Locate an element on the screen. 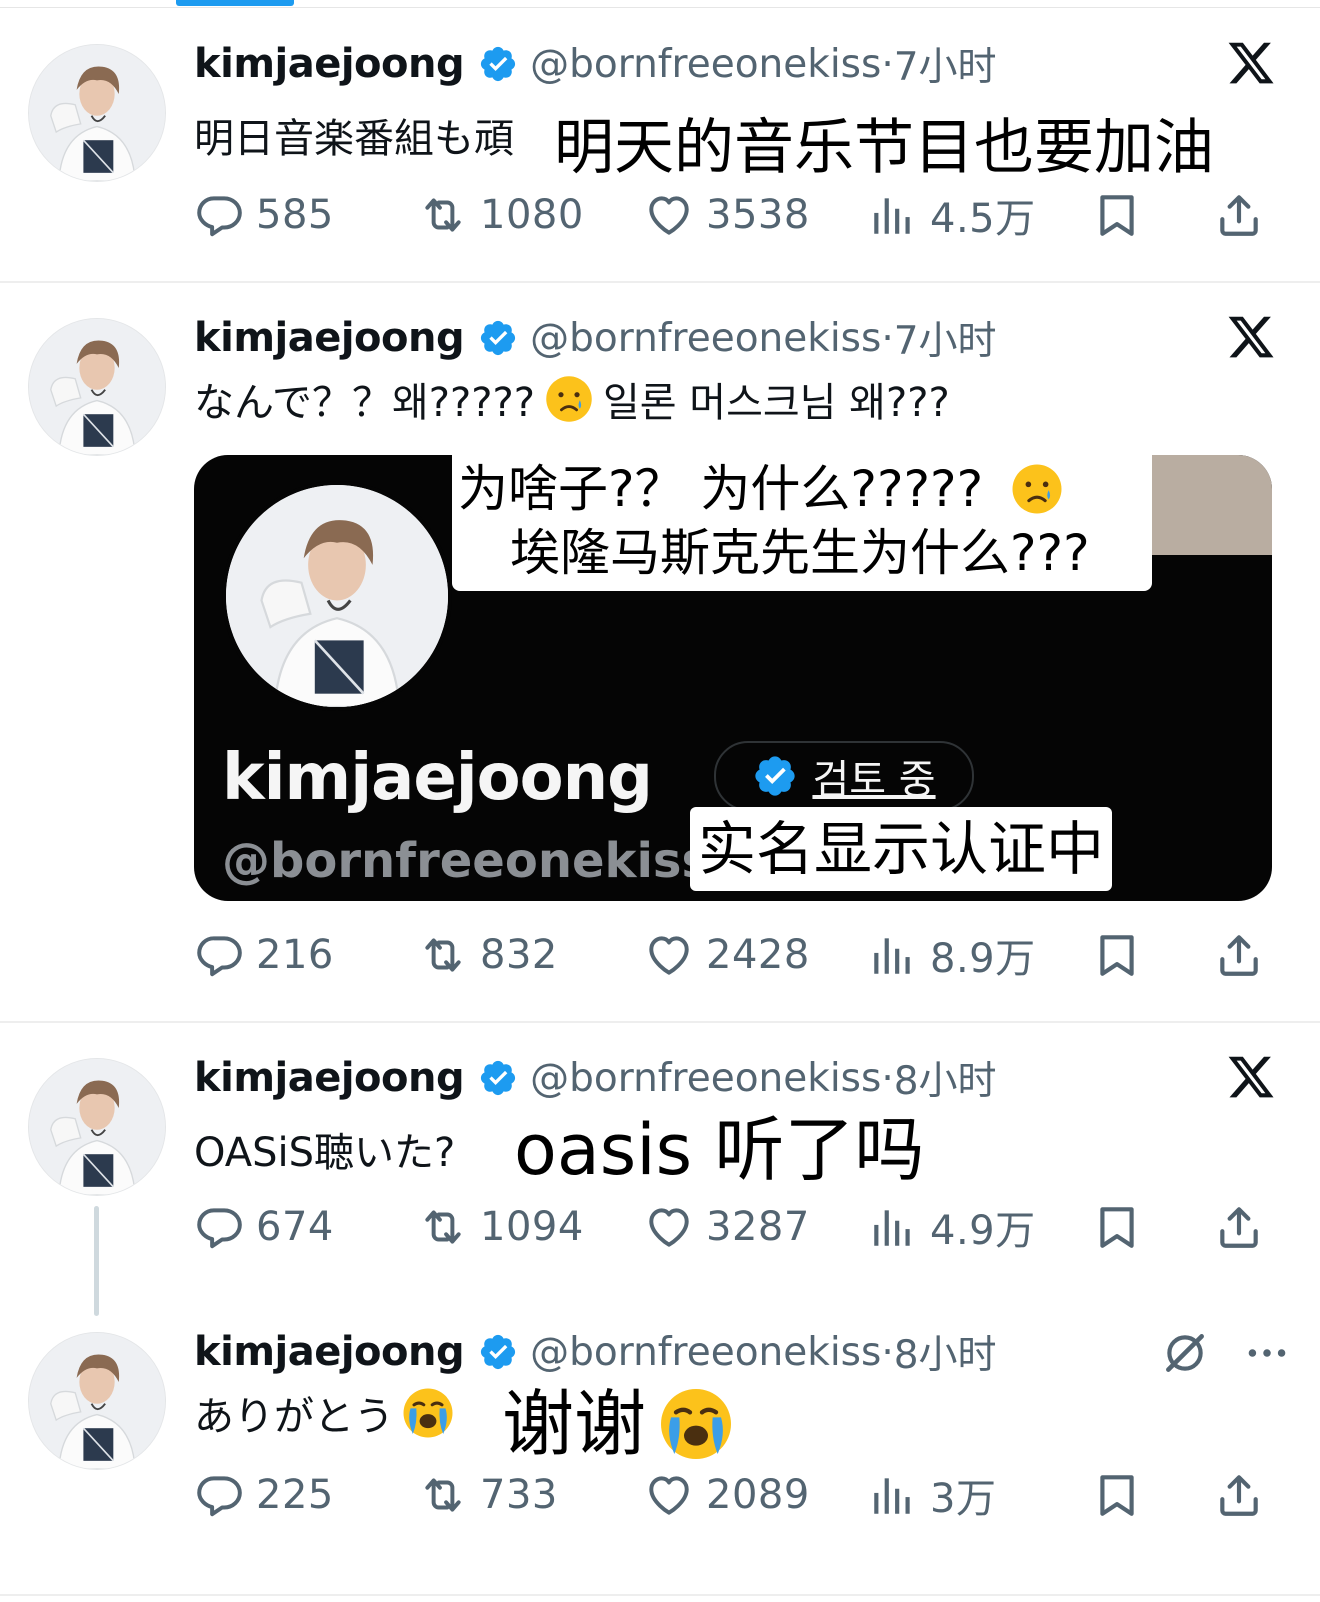 Image resolution: width=1320 pixels, height=1602 pixels. views-button: 4.5万 is located at coordinates (952, 215).